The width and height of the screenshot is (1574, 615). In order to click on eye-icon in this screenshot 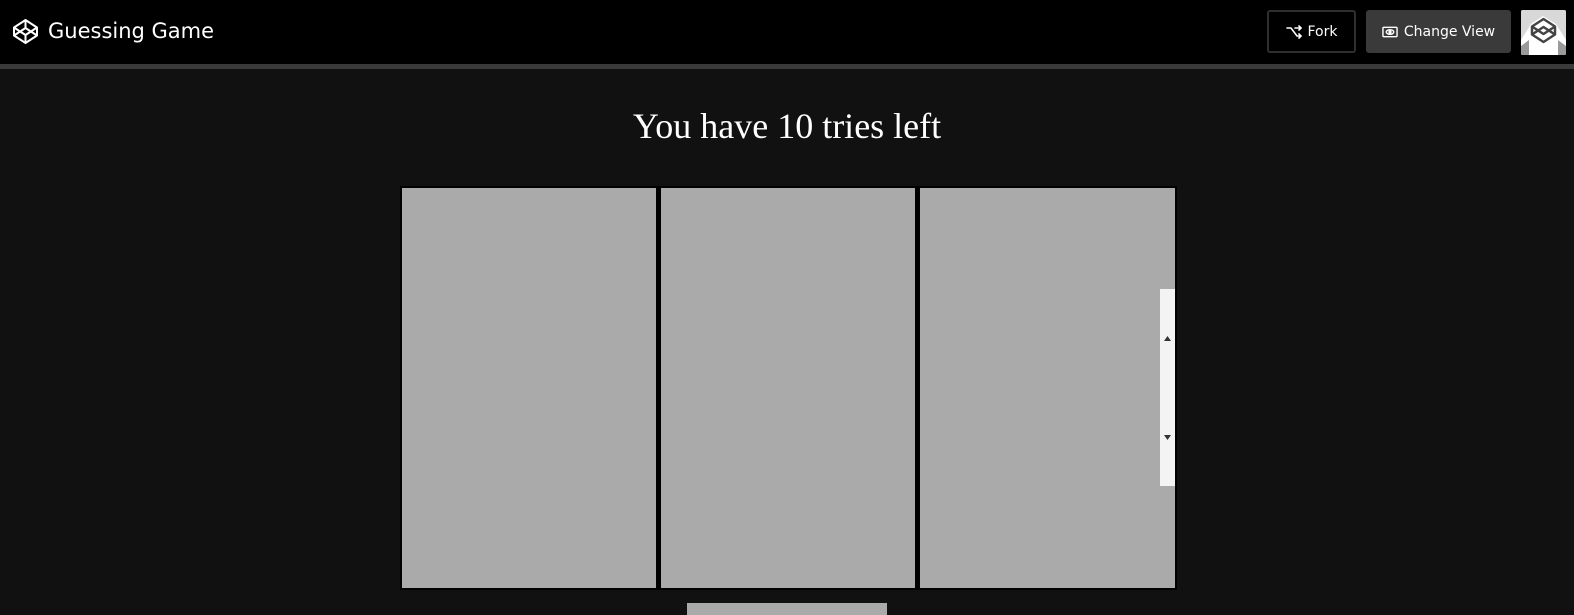, I will do `click(1390, 32)`.